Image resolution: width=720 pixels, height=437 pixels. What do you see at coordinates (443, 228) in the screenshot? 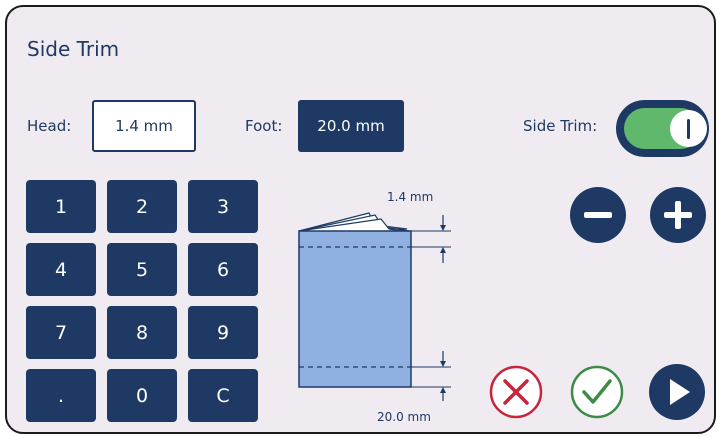
I see `head-arrow-down` at bounding box center [443, 228].